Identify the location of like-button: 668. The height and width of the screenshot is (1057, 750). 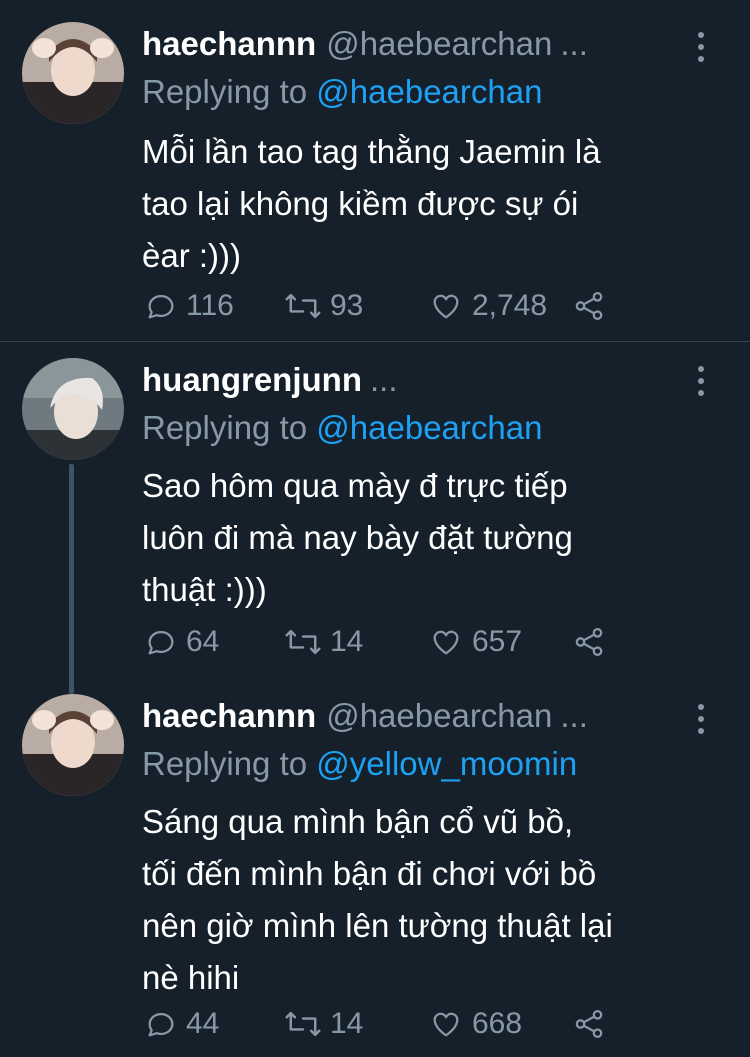
(475, 1024).